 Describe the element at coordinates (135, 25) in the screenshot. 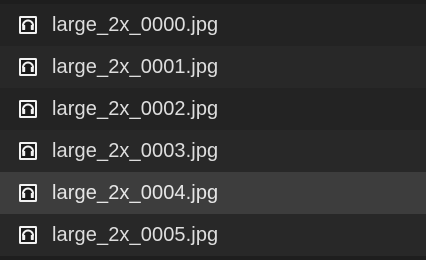

I see `file-name: large_2x_0000.jpg` at that location.